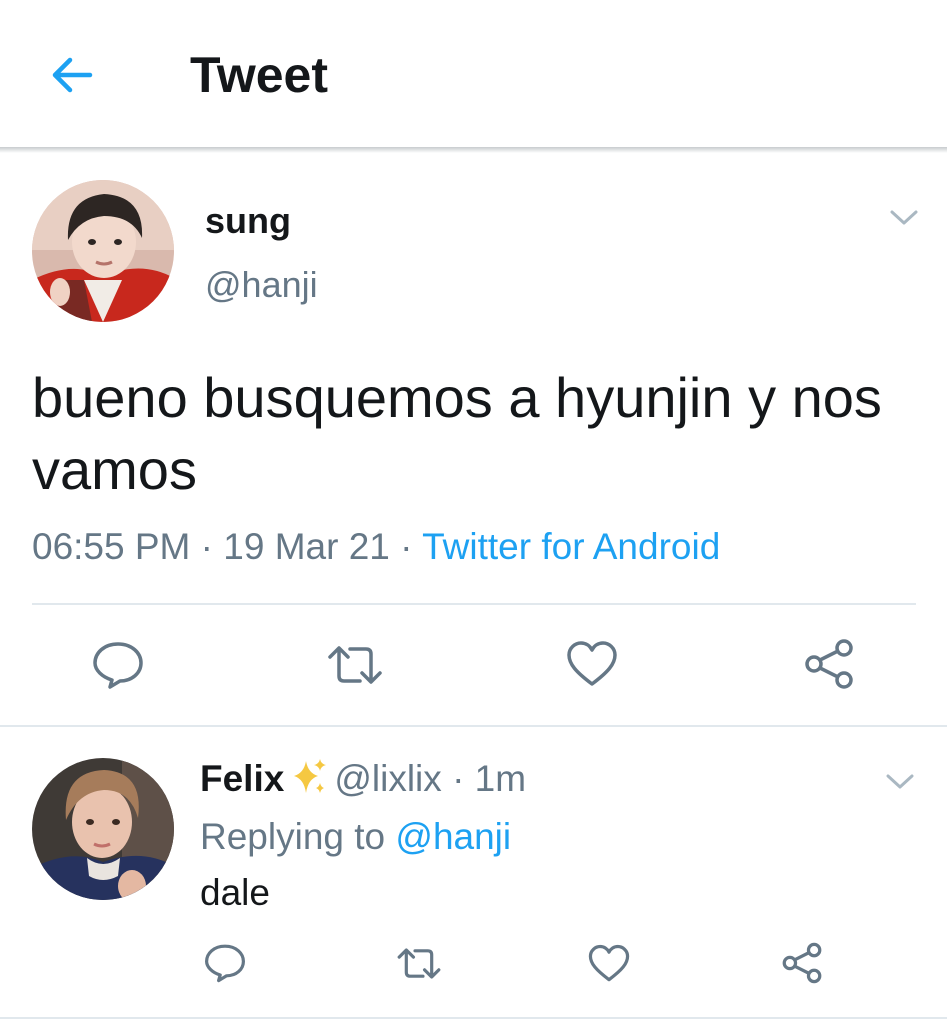 The width and height of the screenshot is (947, 1024). I want to click on sparkles-icon, so click(309, 781).